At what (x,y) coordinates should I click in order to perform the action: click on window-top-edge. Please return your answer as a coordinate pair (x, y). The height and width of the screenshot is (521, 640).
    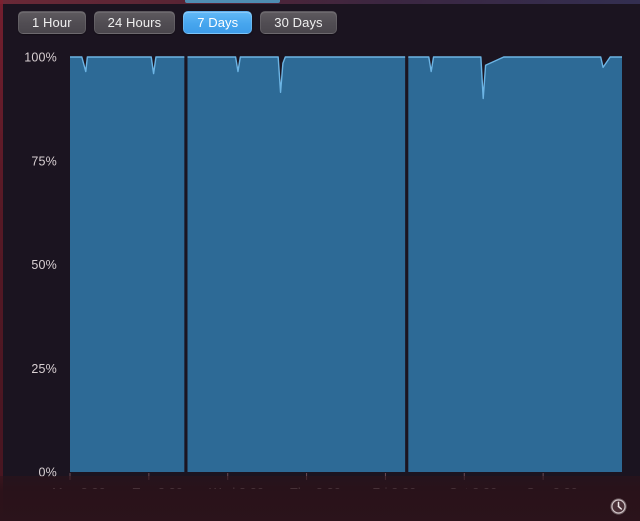
    Looking at the image, I should click on (320, 2).